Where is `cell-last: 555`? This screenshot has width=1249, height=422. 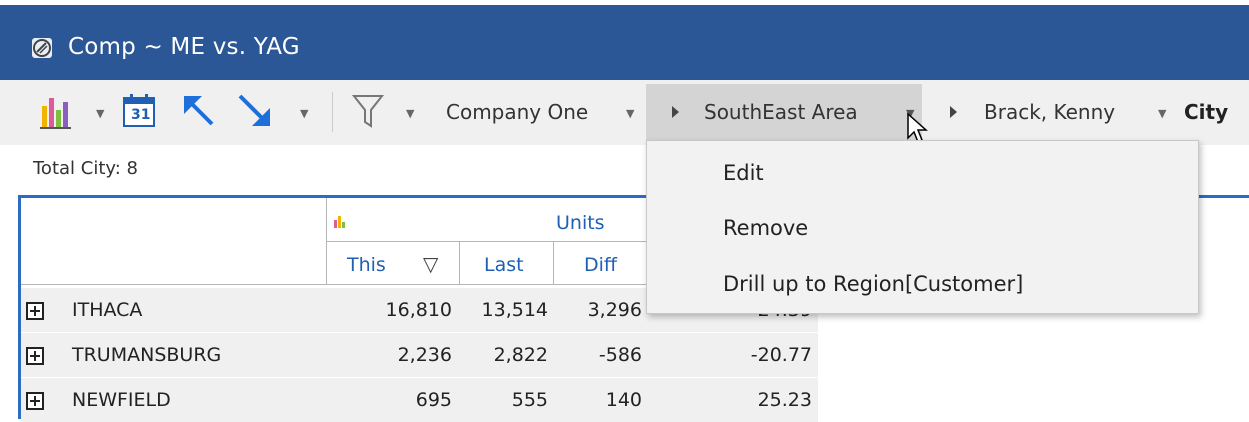 cell-last: 555 is located at coordinates (529, 400).